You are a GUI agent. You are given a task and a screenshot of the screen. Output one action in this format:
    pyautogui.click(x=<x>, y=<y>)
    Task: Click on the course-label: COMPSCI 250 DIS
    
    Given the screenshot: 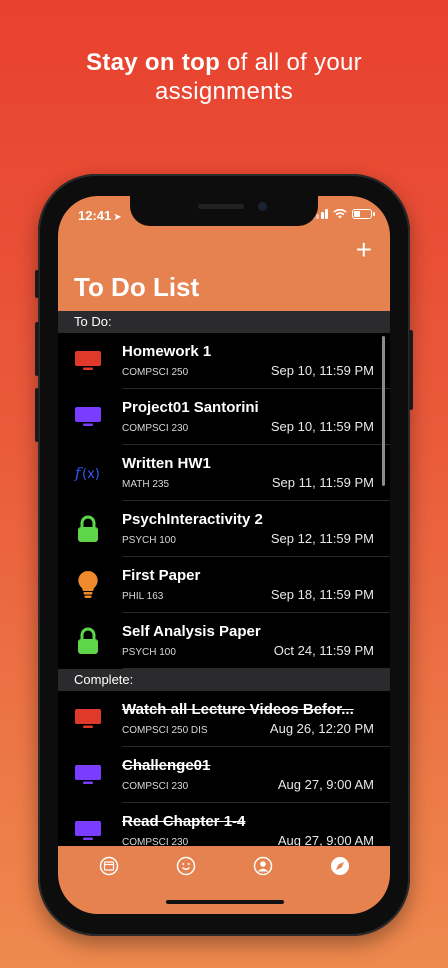 What is the action you would take?
    pyautogui.click(x=165, y=730)
    